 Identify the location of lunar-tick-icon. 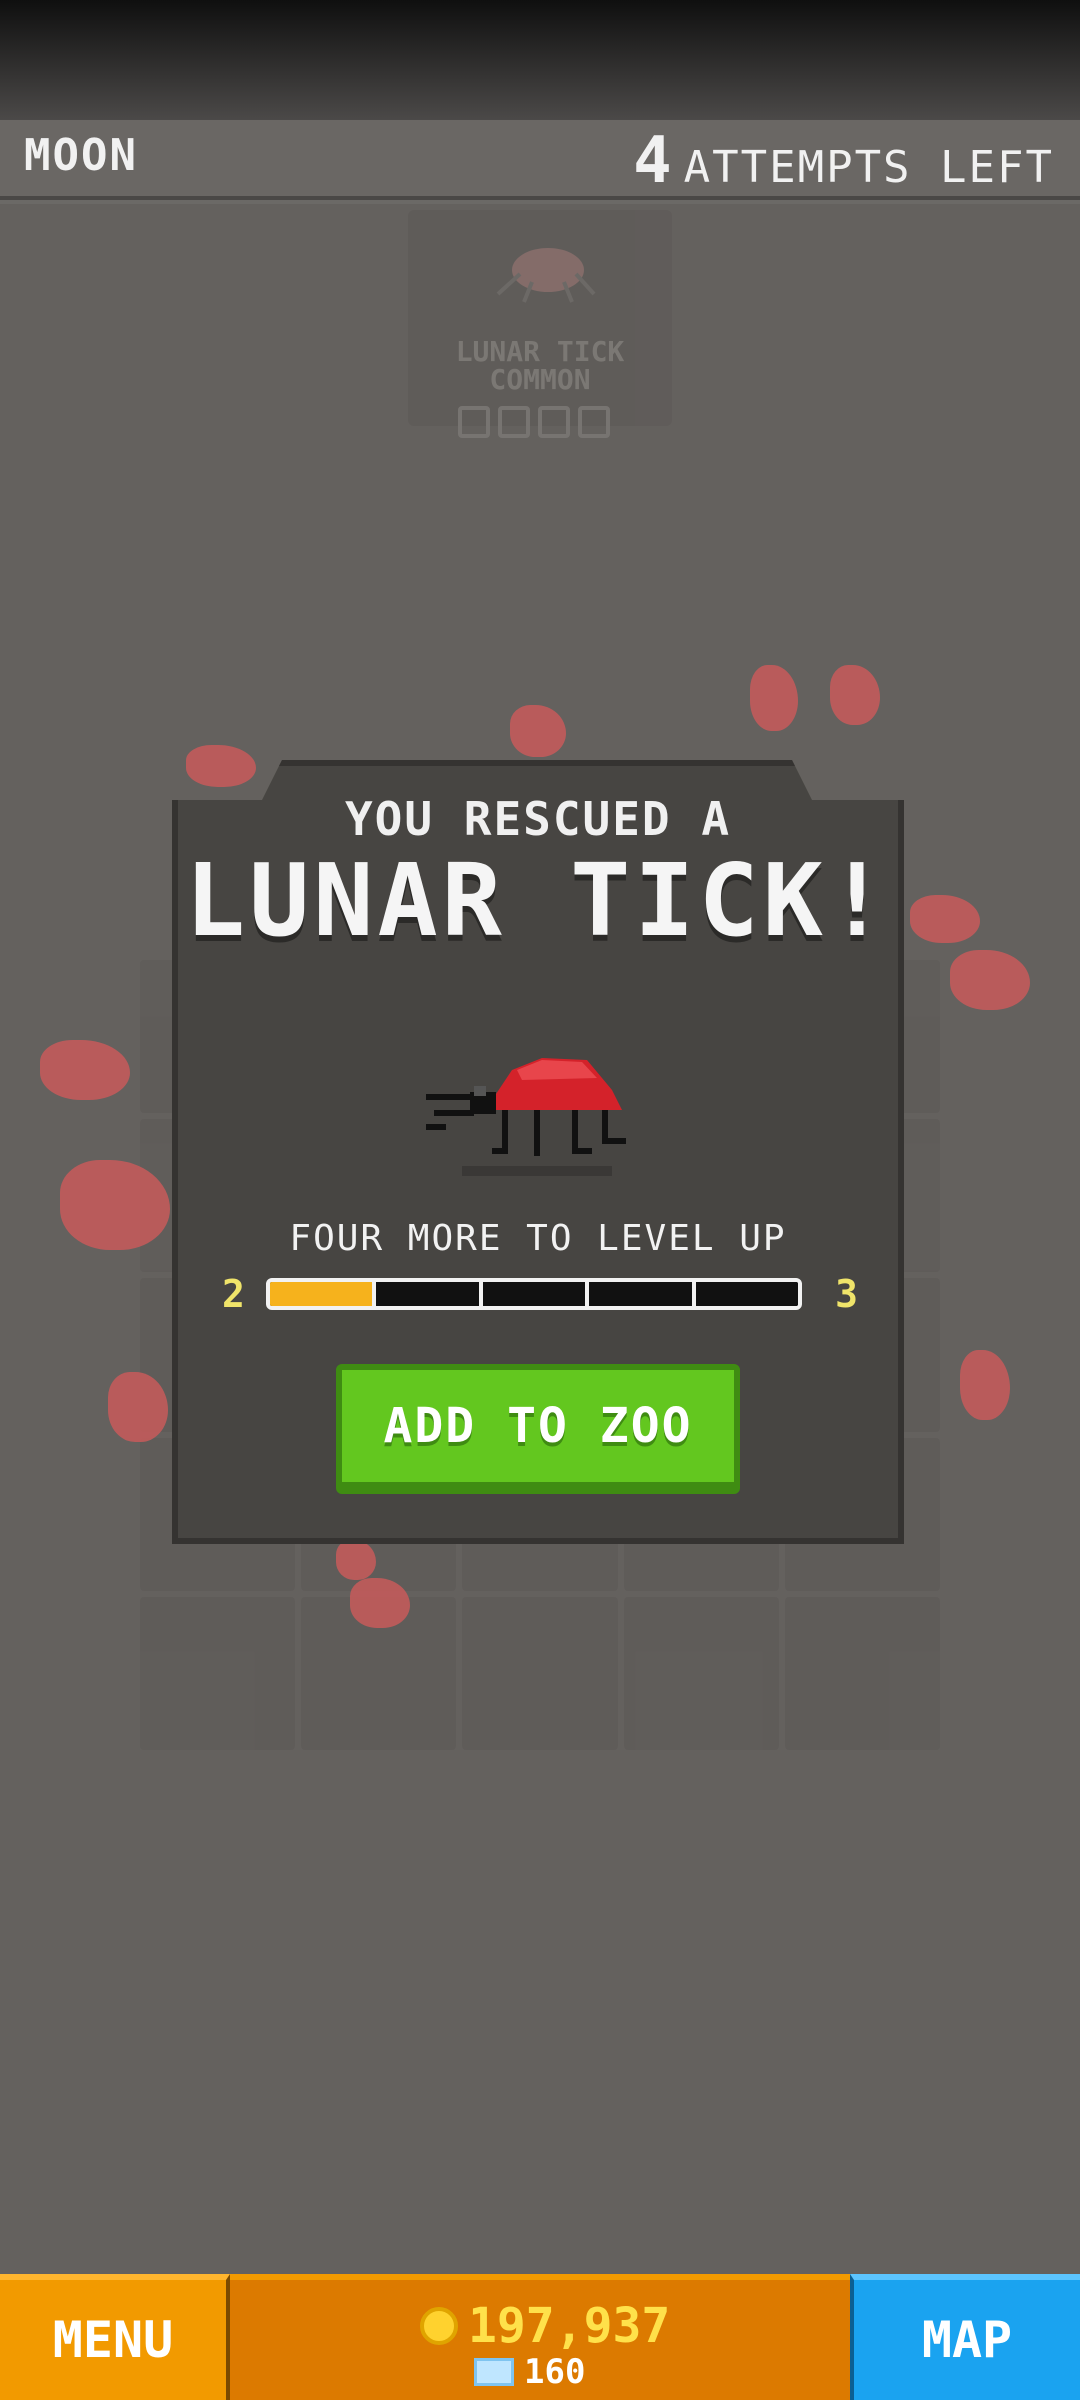
(526, 1117).